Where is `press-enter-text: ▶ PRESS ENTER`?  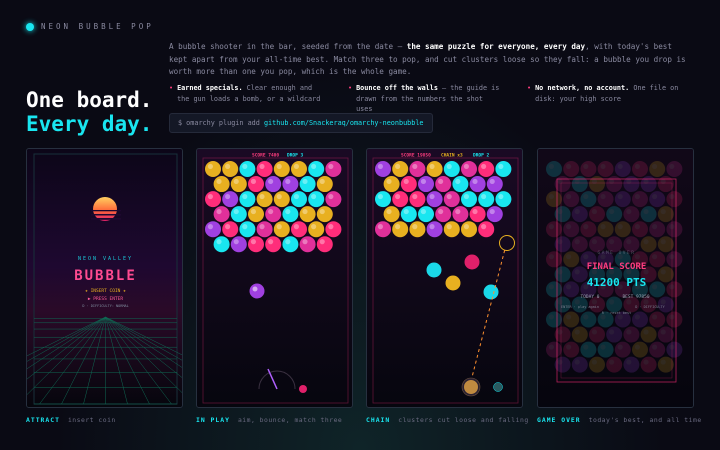 press-enter-text: ▶ PRESS ENTER is located at coordinates (106, 299).